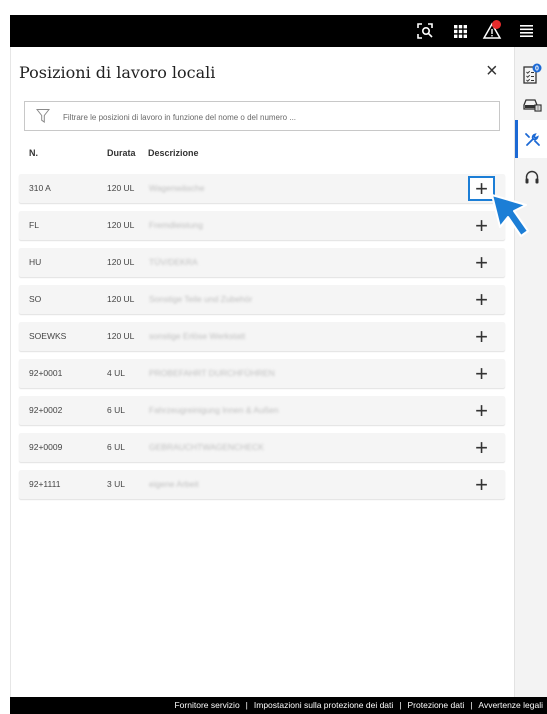  I want to click on row-description: Fahrzeugreinigung Innen & Außen, so click(214, 410).